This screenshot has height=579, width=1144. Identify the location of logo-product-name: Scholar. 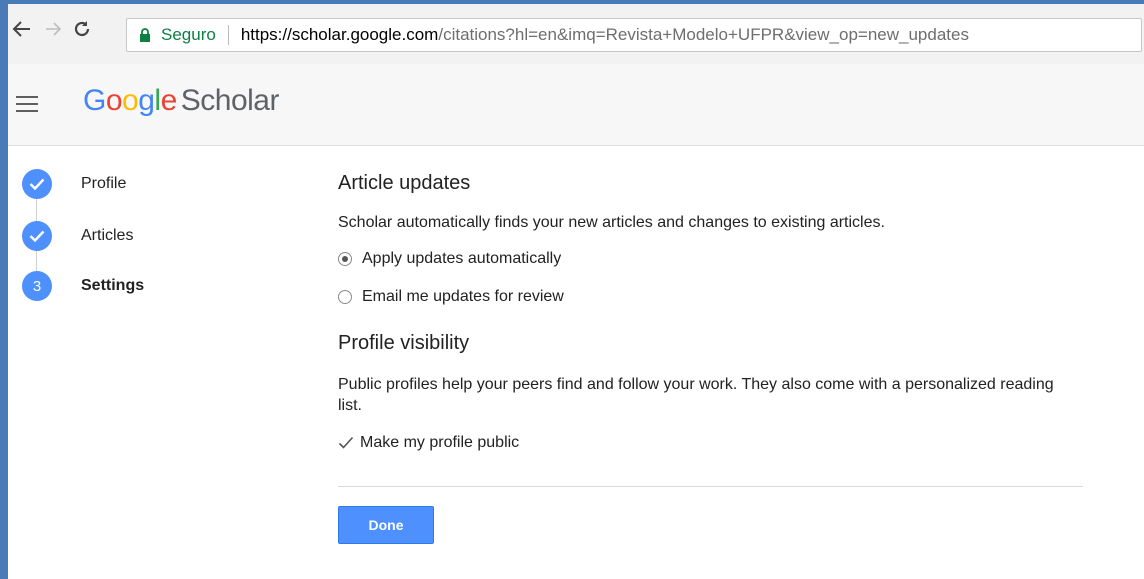
(230, 100).